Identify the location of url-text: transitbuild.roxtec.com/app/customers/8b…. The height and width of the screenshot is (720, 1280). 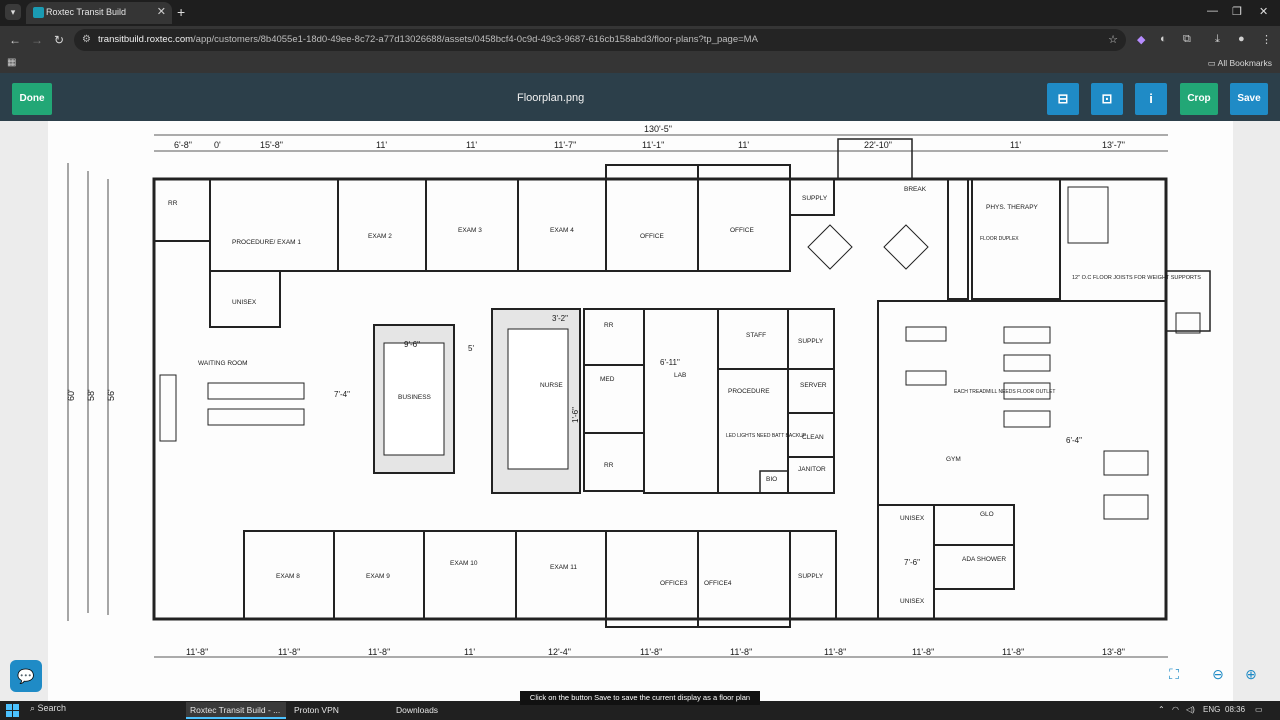
(428, 39).